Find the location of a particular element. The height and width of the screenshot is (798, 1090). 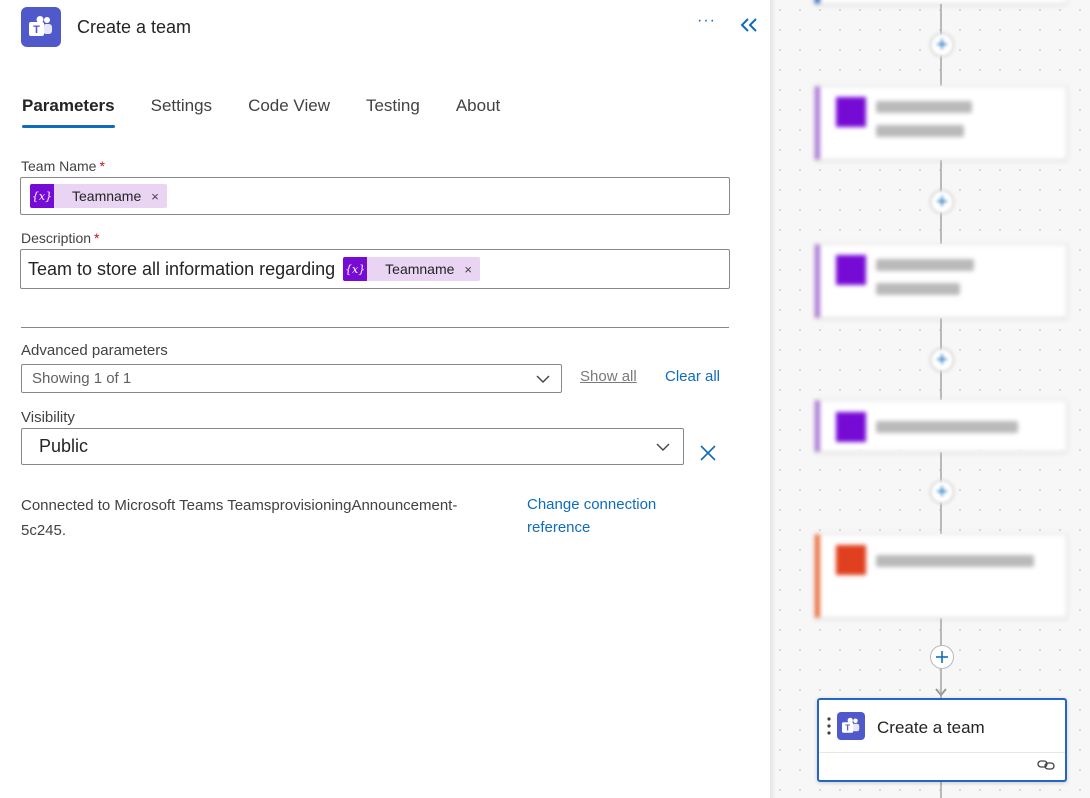

show-all-link: Show all is located at coordinates (608, 376).